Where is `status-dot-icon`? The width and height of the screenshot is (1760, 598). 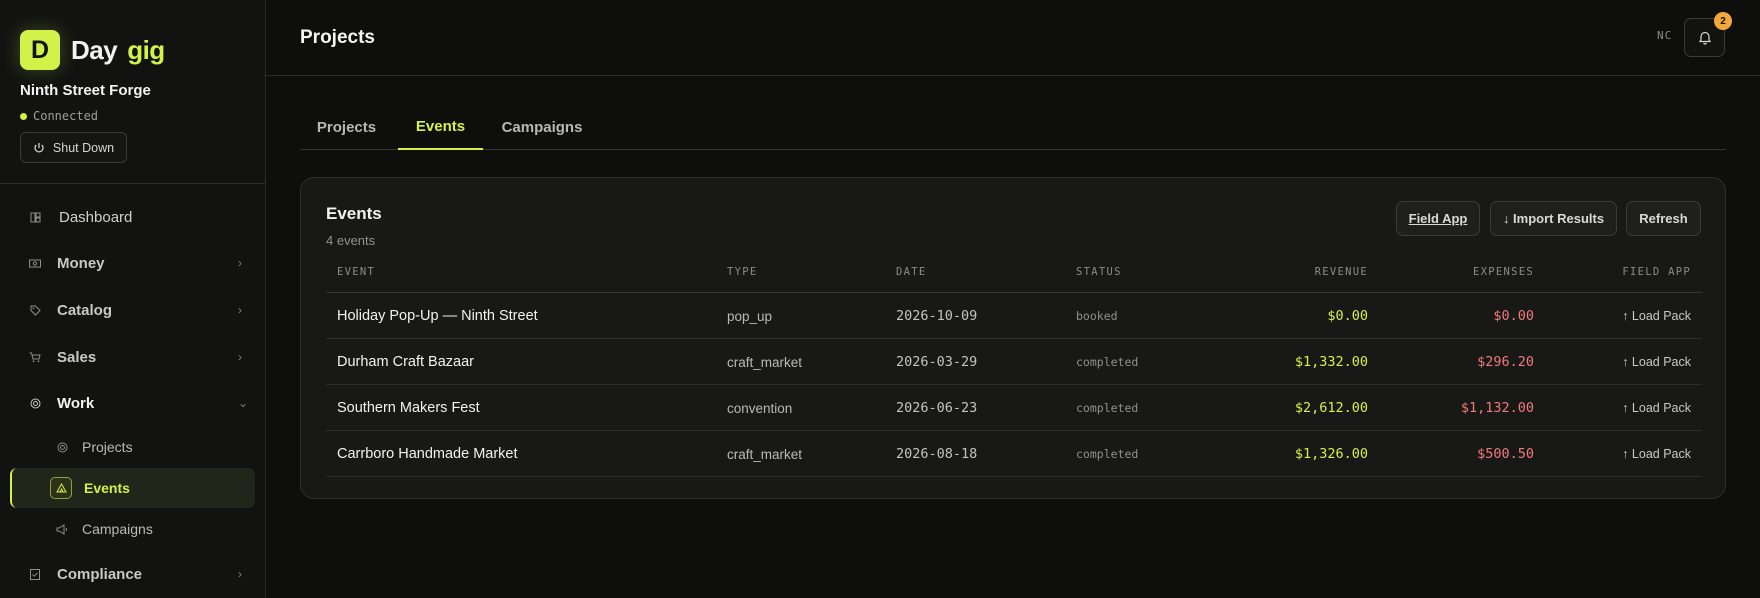 status-dot-icon is located at coordinates (23, 116).